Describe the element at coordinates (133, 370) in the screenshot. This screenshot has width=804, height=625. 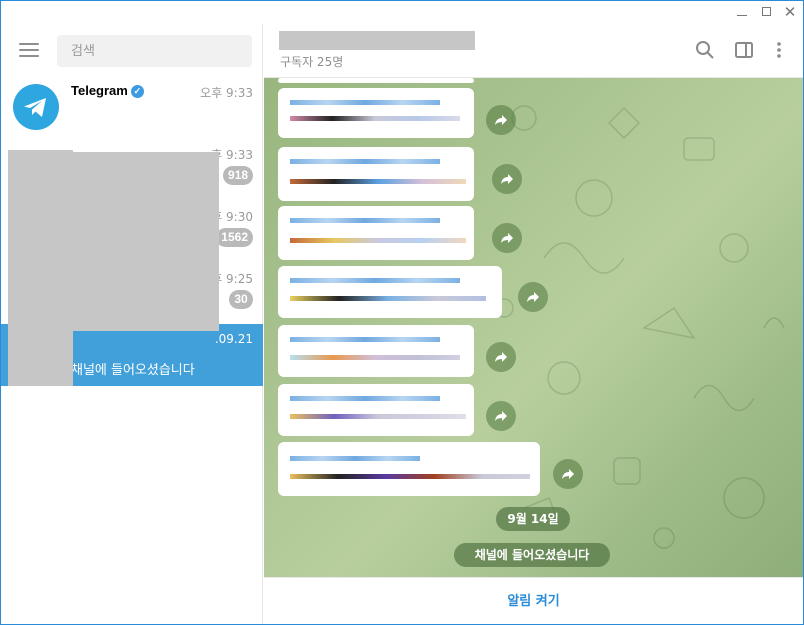
I see `chat-preview: 채널에 들어오셨습니다` at that location.